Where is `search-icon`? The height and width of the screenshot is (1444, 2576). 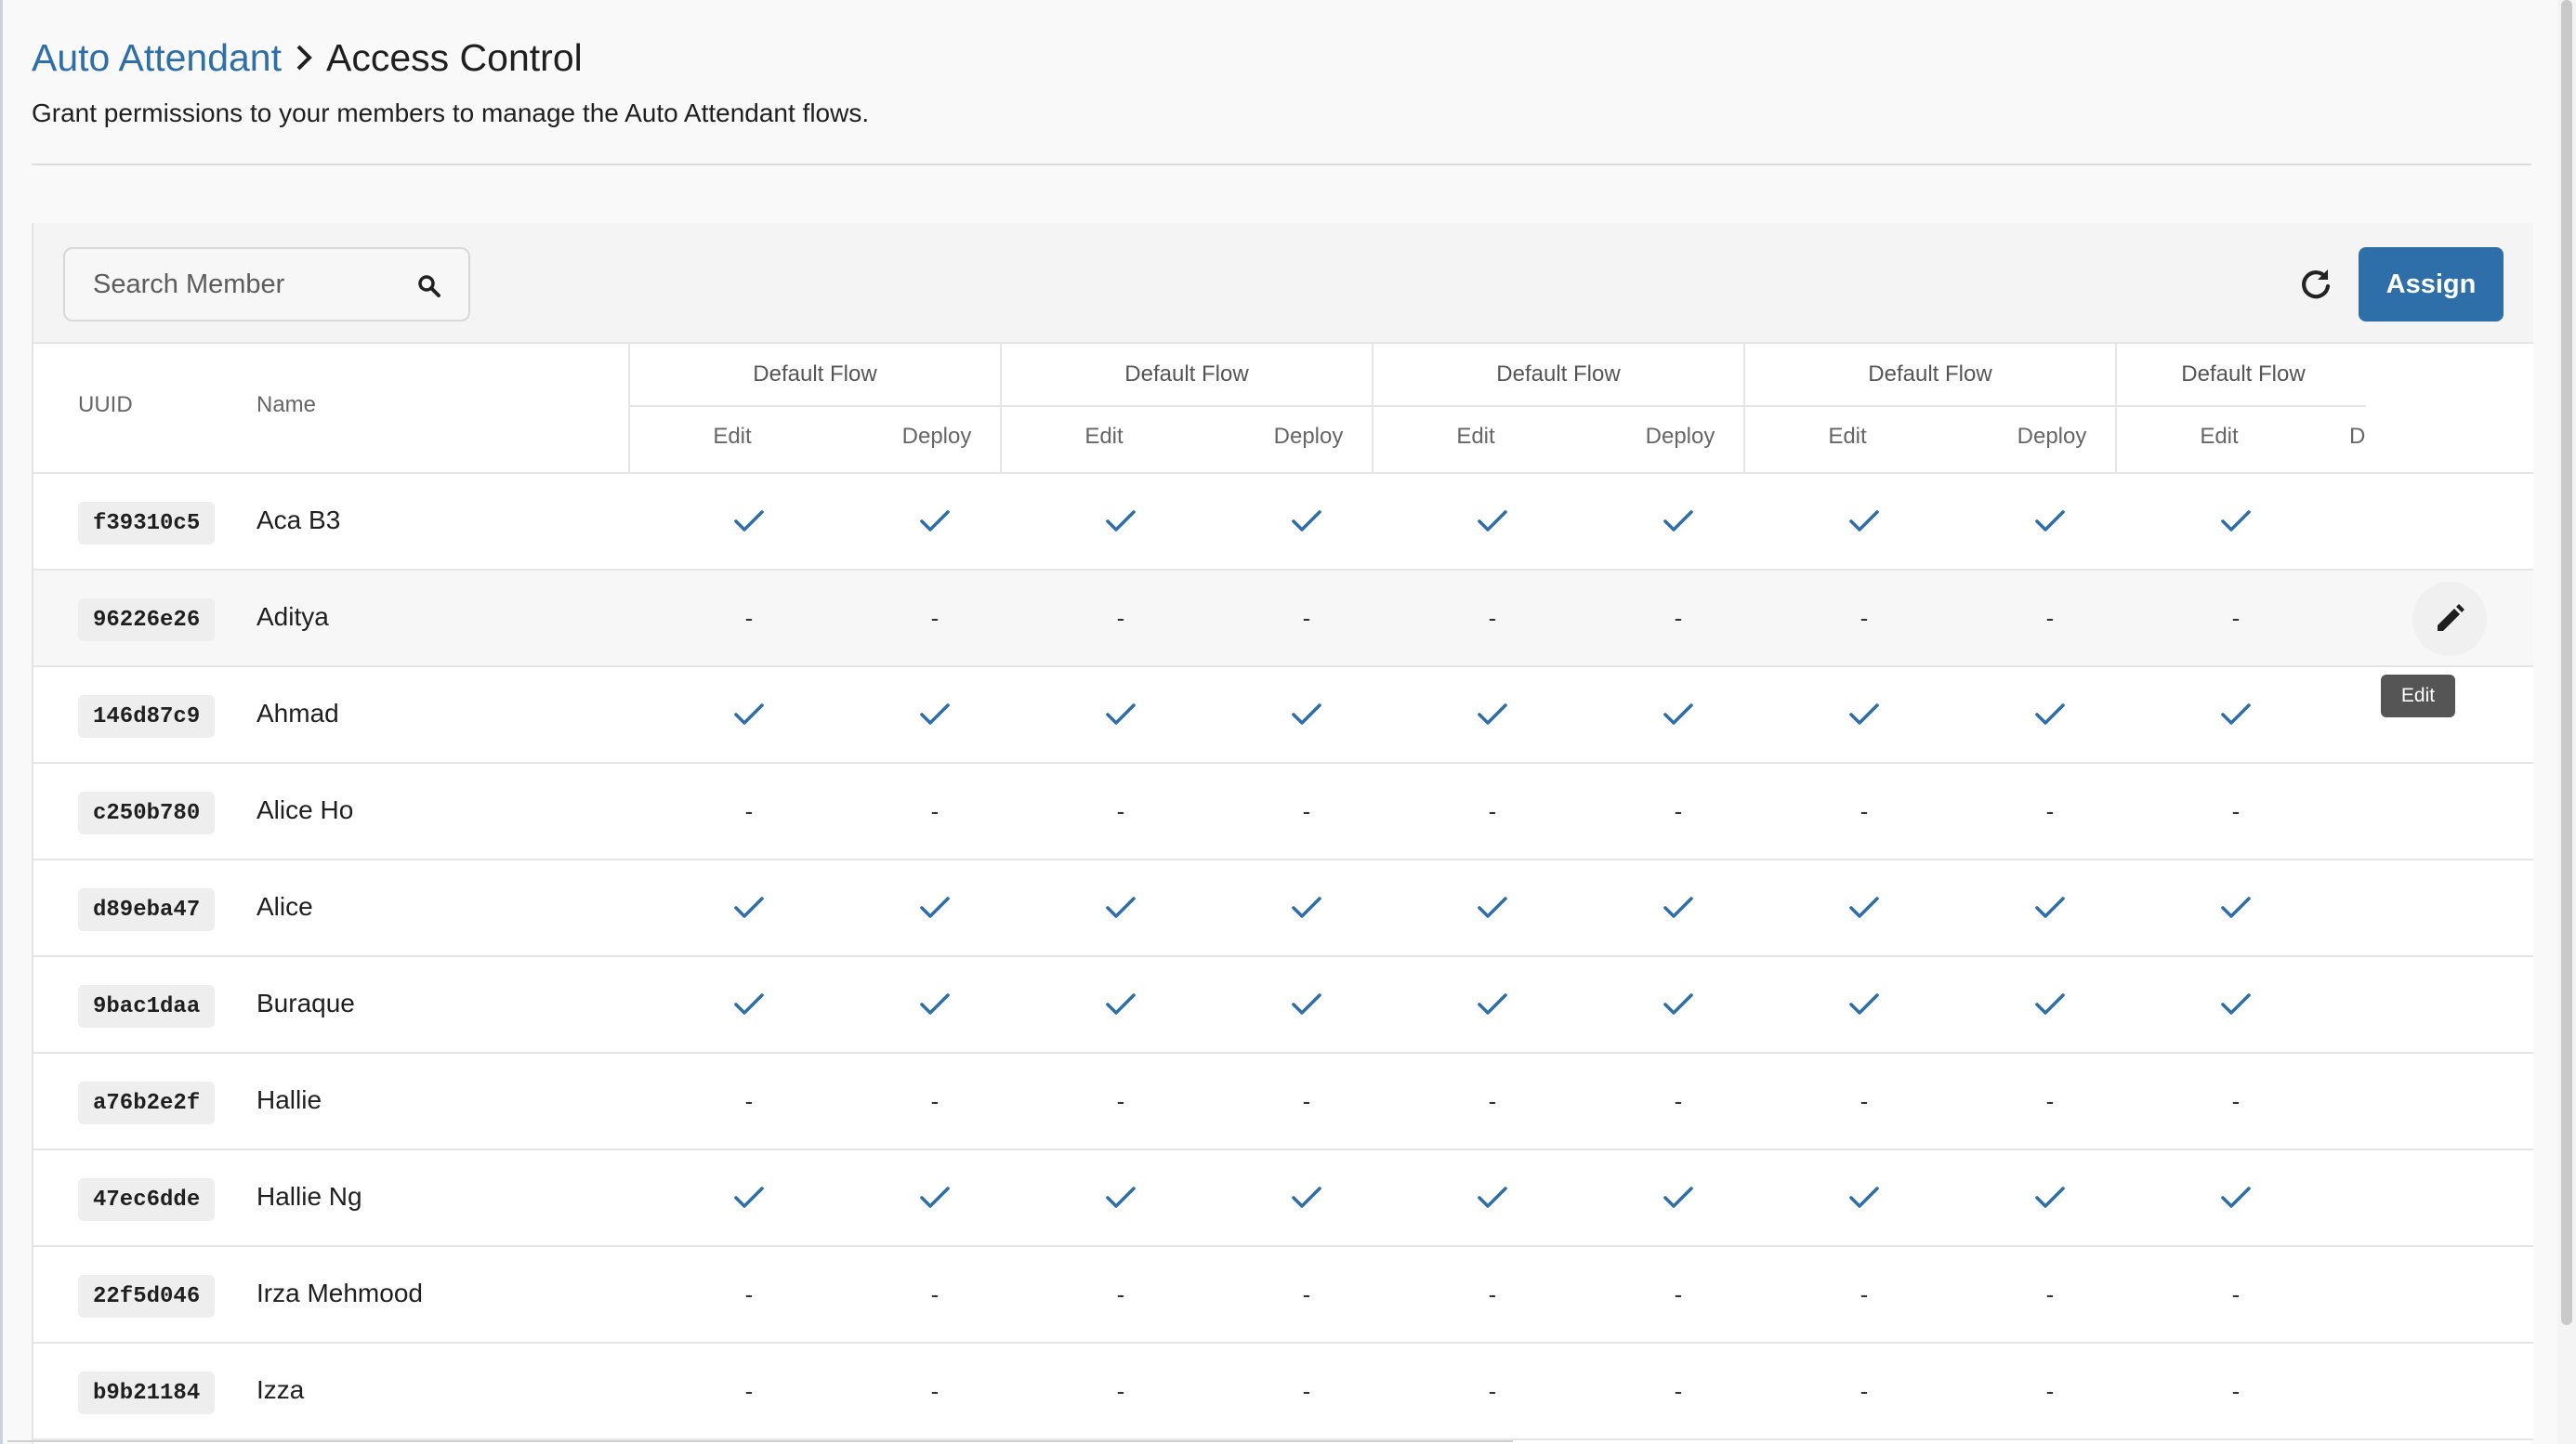 search-icon is located at coordinates (429, 286).